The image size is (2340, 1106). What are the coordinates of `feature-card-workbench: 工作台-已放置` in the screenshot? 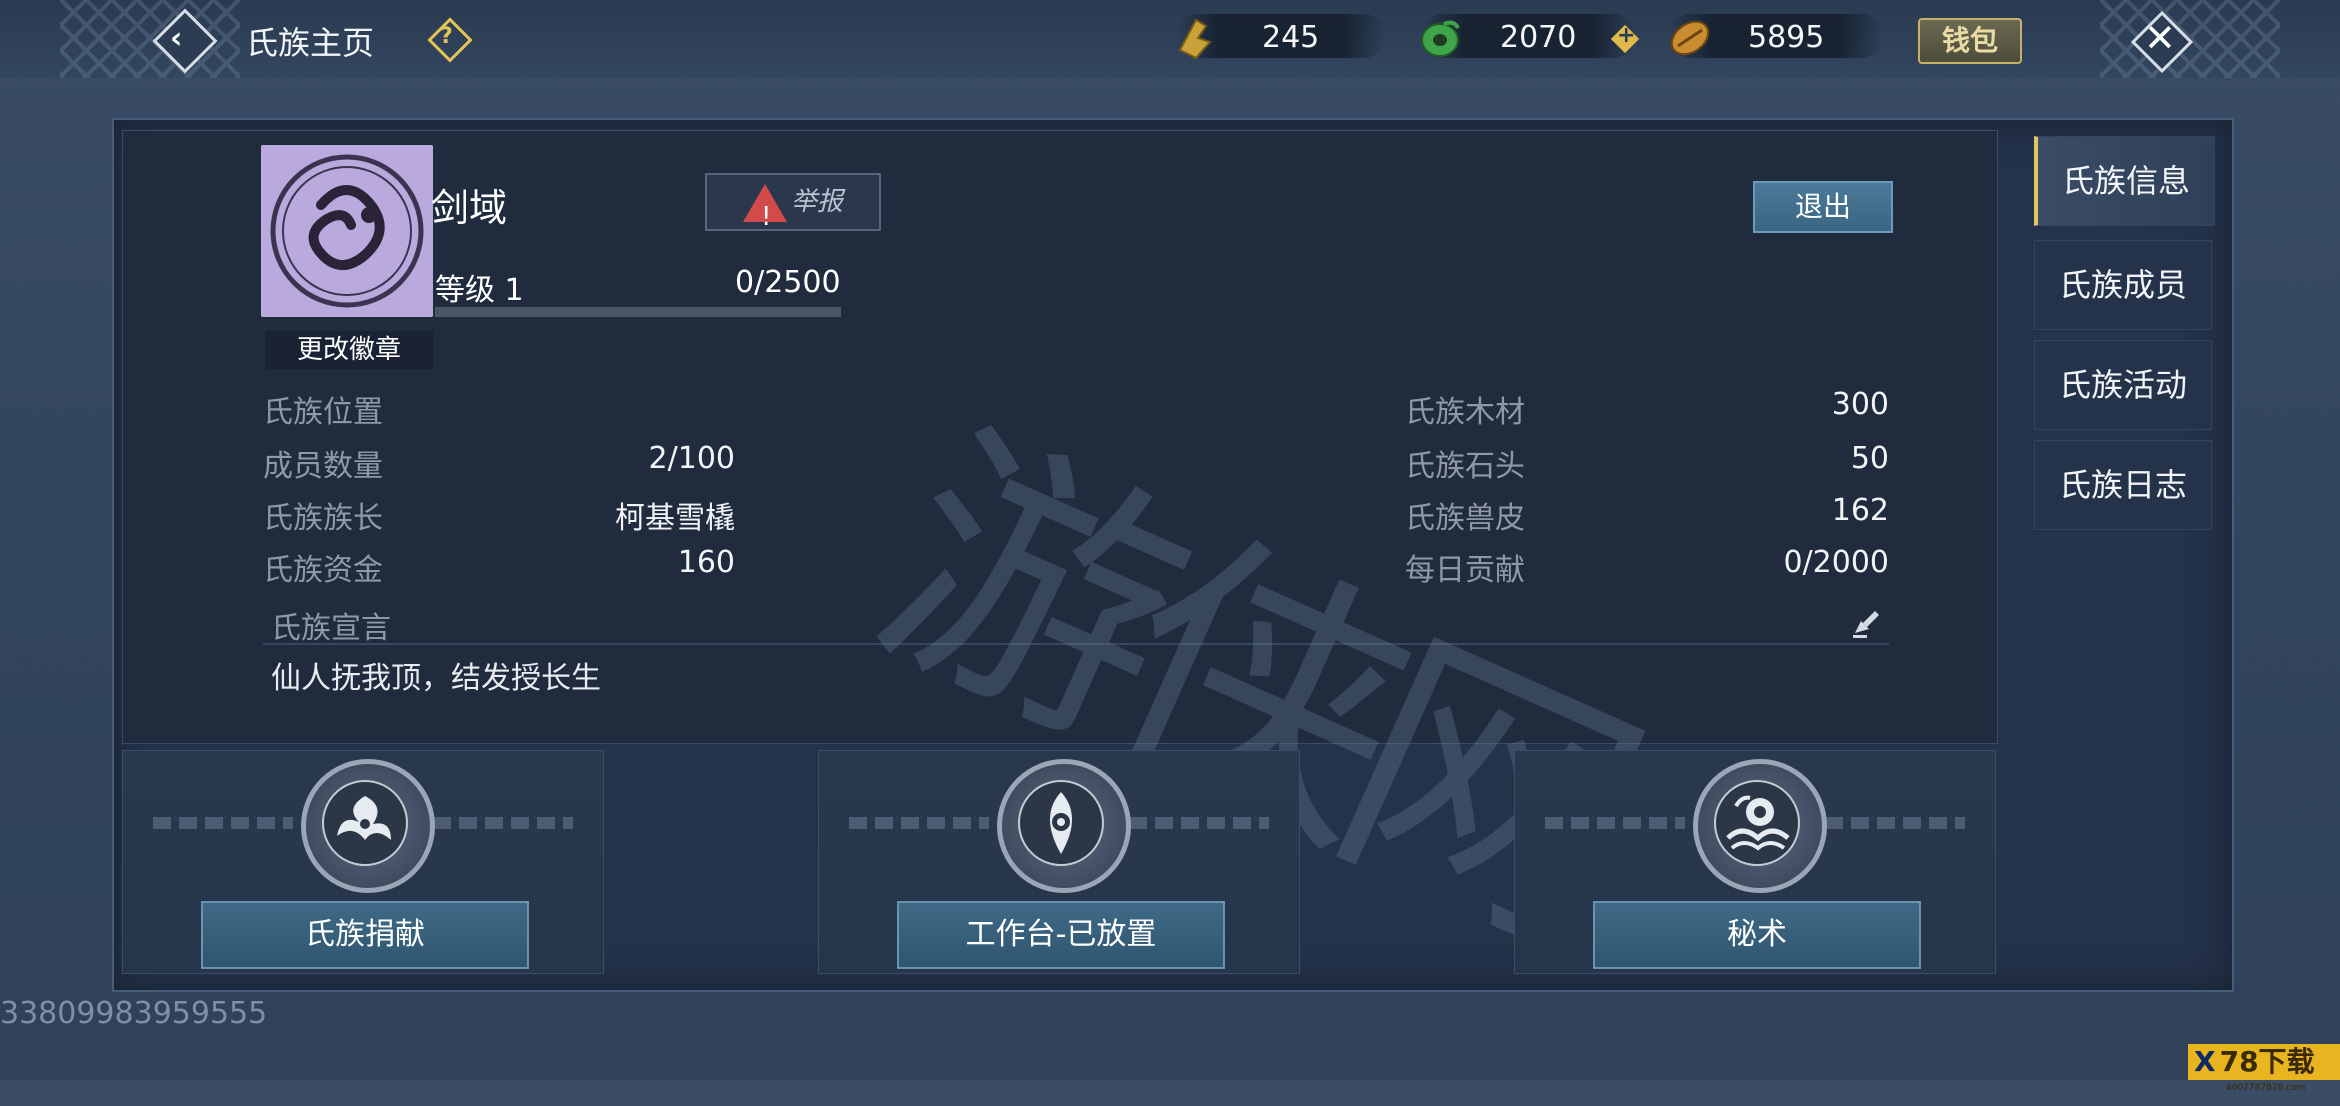 It's located at (1059, 862).